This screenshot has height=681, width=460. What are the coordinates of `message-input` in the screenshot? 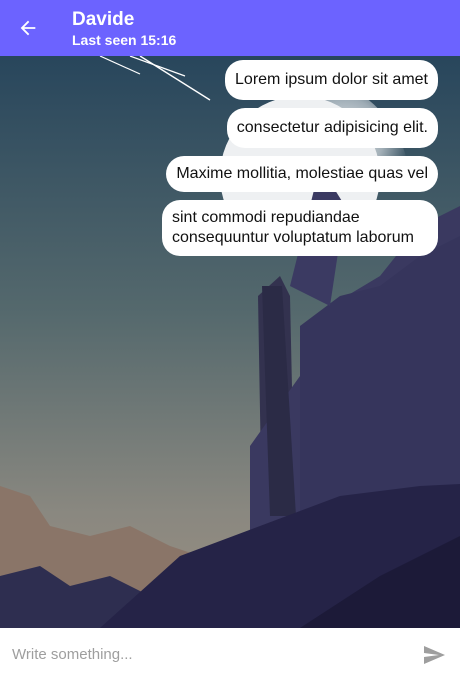 It's located at (206, 654).